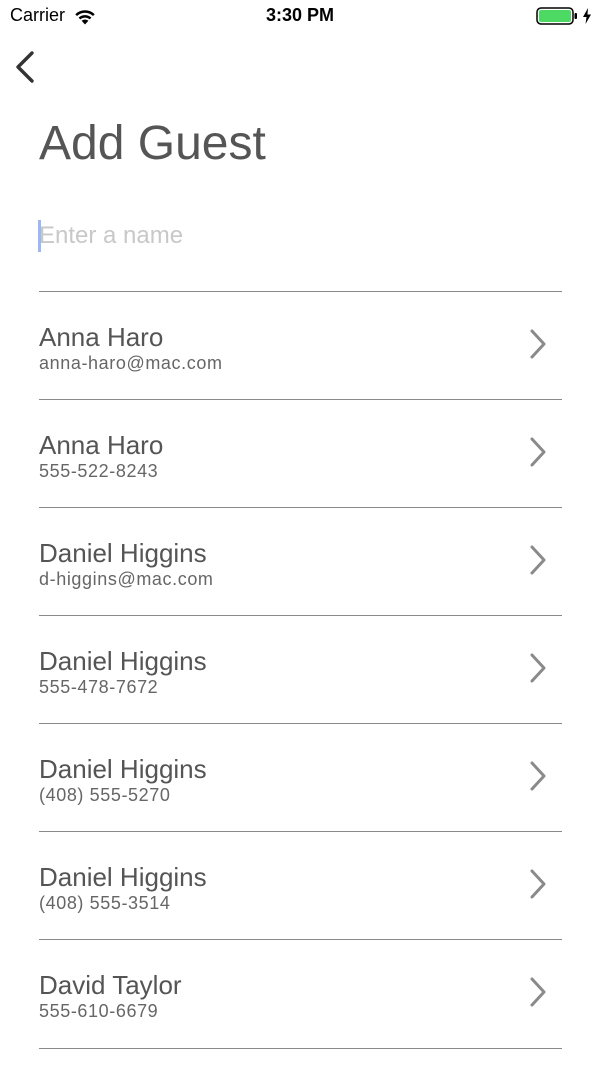  What do you see at coordinates (105, 903) in the screenshot?
I see `contact-detail: (408) 555-3514` at bounding box center [105, 903].